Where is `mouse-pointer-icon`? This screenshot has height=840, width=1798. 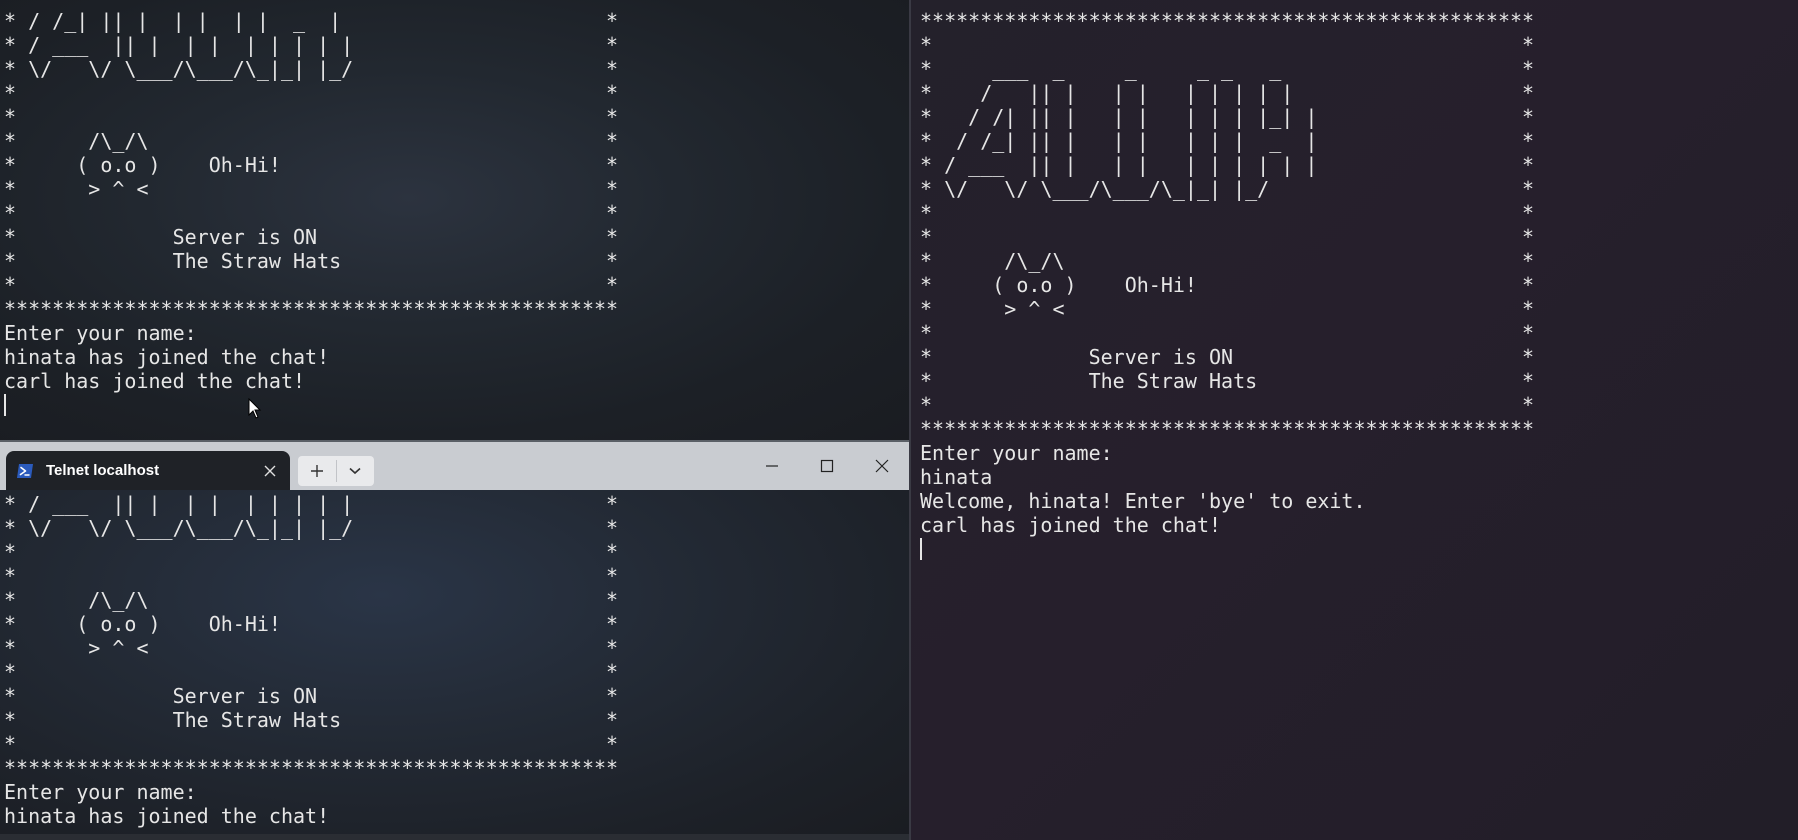 mouse-pointer-icon is located at coordinates (255, 408).